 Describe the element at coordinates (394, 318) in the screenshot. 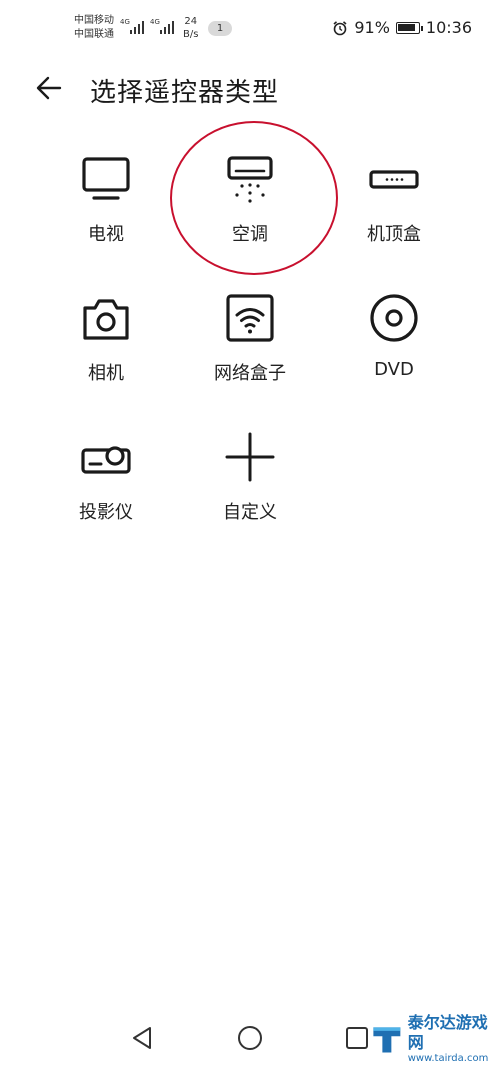

I see `dvd-icon` at that location.